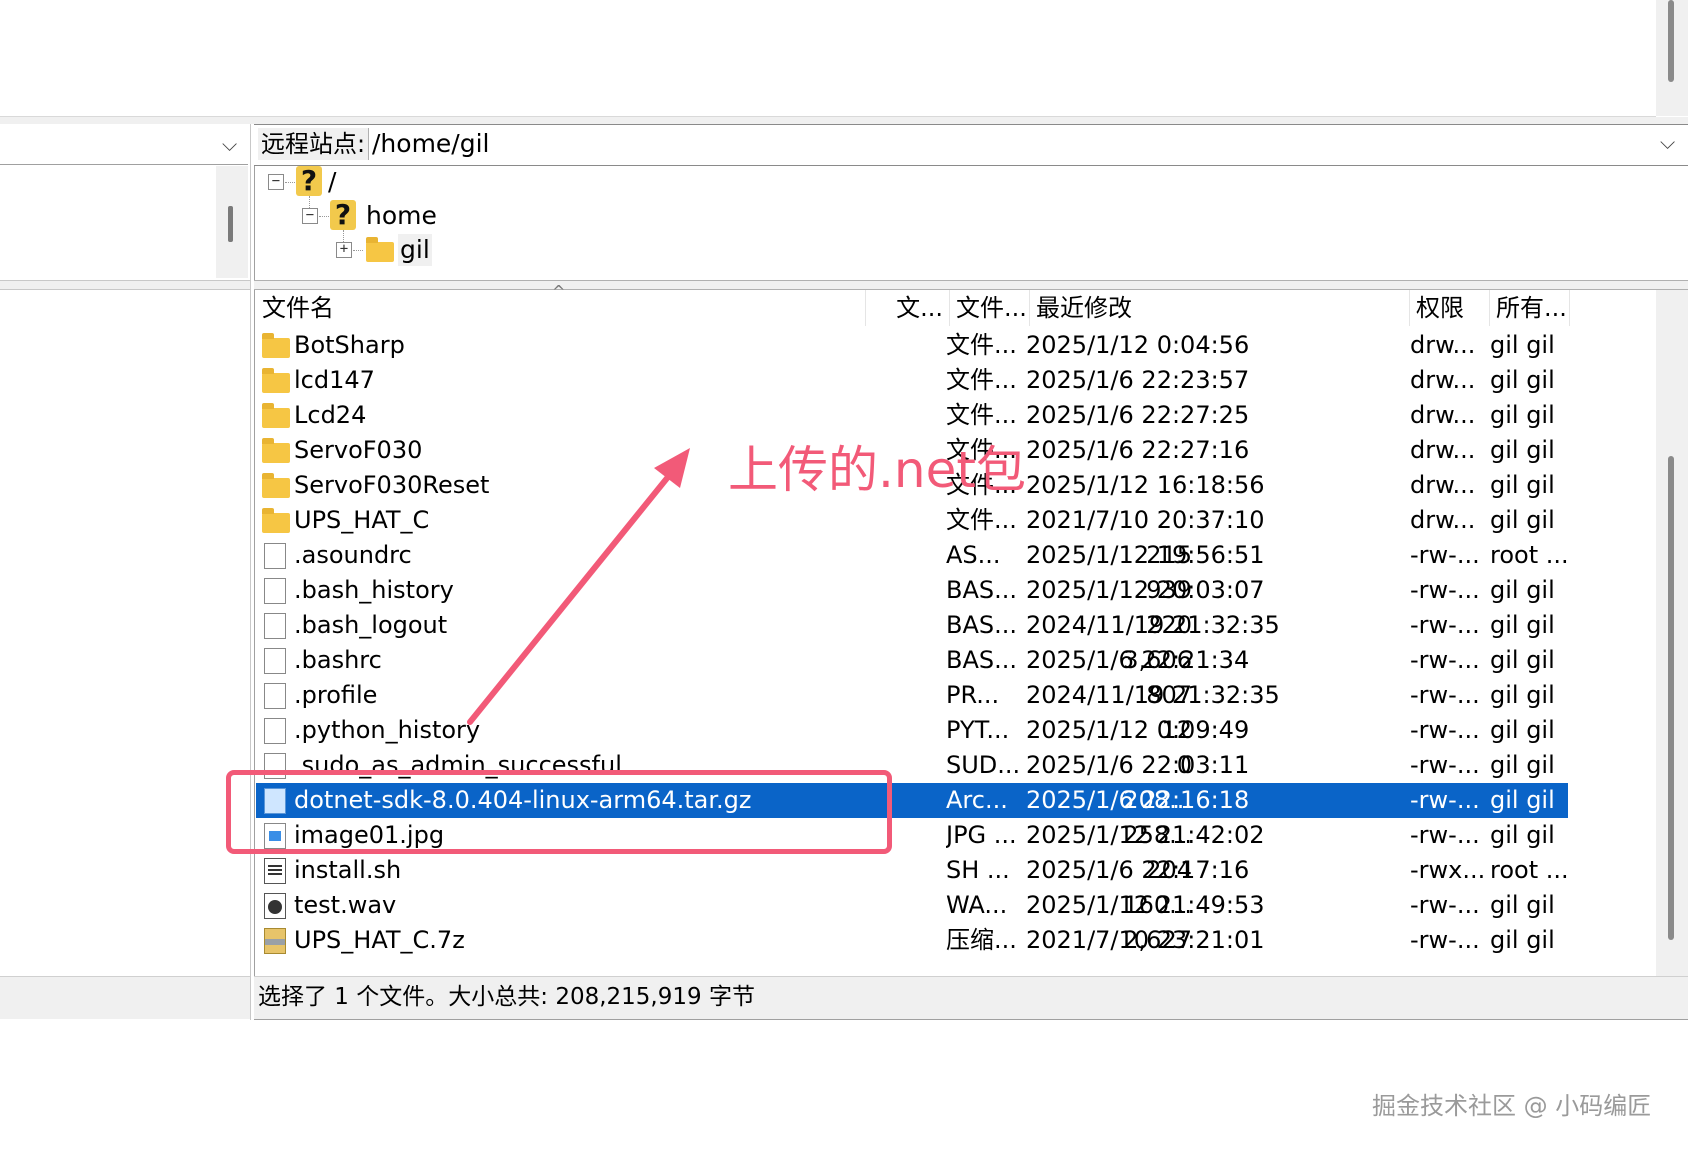 The width and height of the screenshot is (1688, 1152). What do you see at coordinates (1671, 698) in the screenshot?
I see `file-list-scroll-thumb` at bounding box center [1671, 698].